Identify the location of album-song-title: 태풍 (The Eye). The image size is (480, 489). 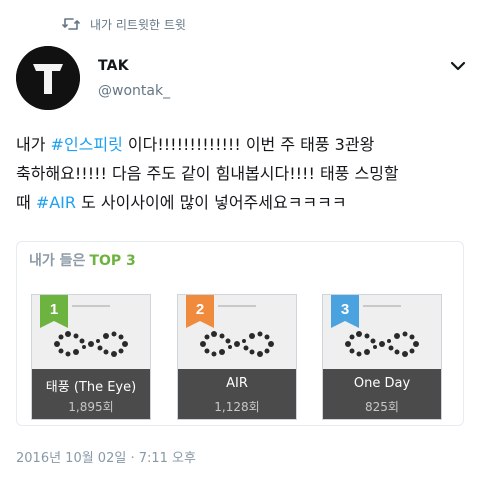
(91, 387).